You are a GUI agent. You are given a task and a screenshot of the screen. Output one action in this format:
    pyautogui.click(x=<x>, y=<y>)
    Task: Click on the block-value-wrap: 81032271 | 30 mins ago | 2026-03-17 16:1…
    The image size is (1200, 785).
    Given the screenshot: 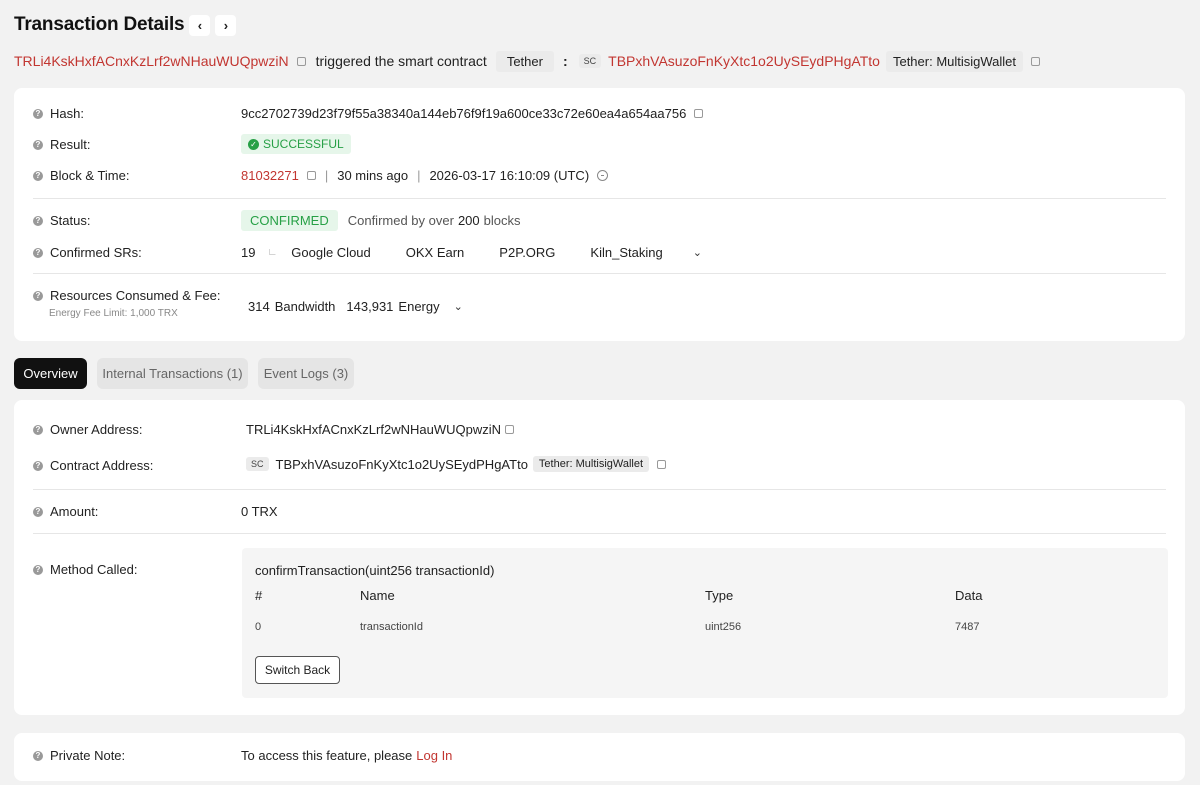 What is the action you would take?
    pyautogui.click(x=425, y=175)
    